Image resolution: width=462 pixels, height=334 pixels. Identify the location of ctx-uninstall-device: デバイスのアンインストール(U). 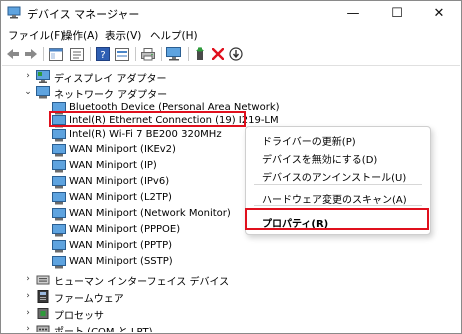
(338, 175).